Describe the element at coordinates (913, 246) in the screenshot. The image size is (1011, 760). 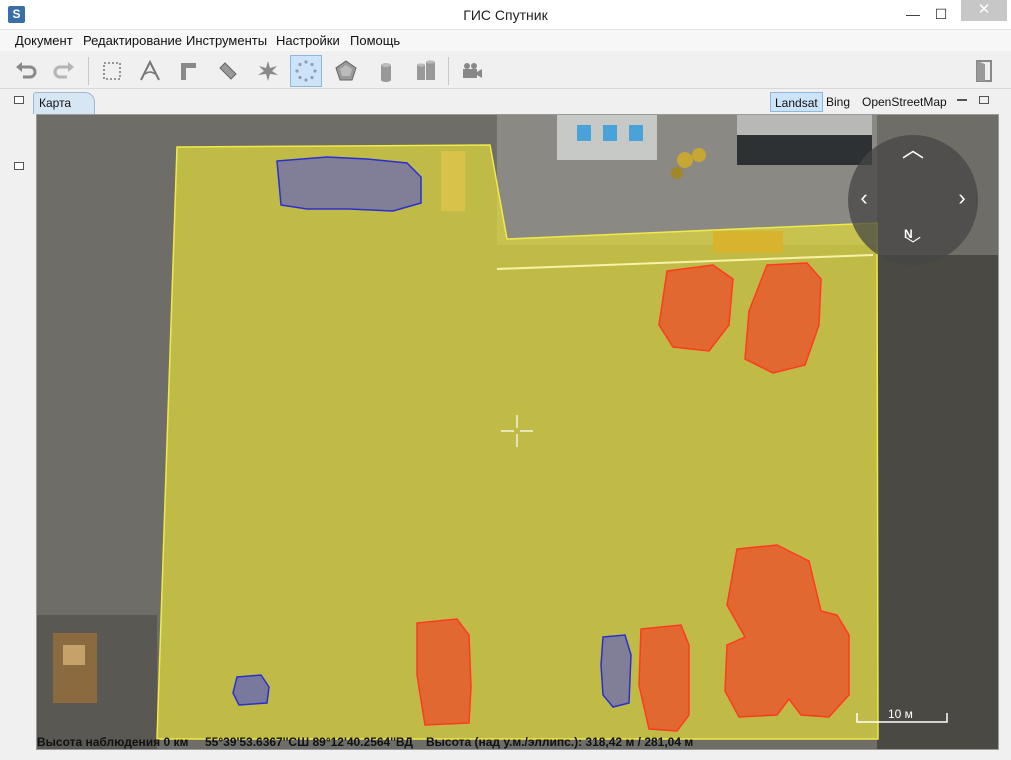
I see `north-arrow-icon: ﹀` at that location.